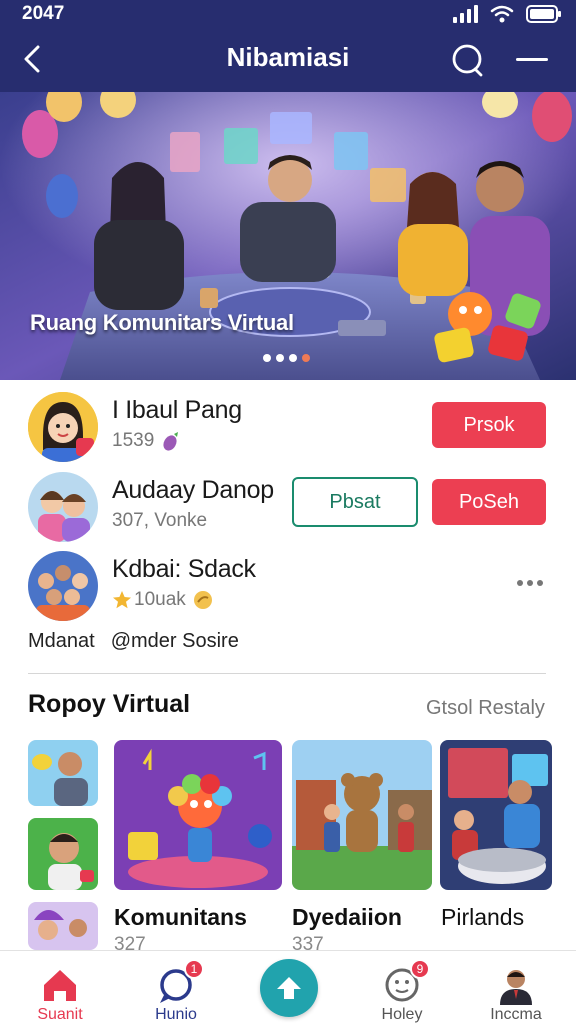  Describe the element at coordinates (306, 358) in the screenshot. I see `carousel-dot-active` at that location.